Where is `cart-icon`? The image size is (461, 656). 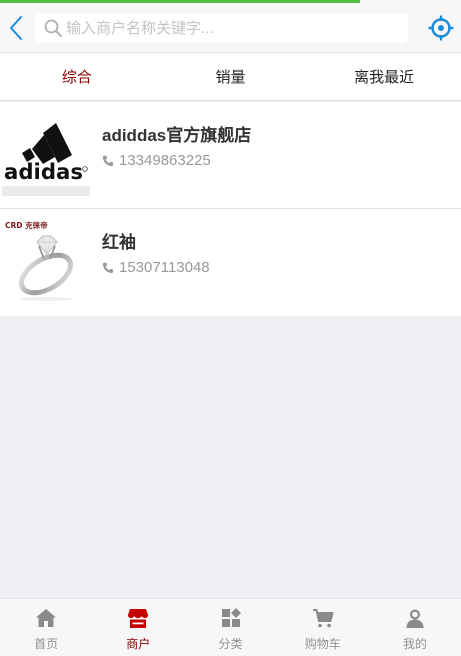
cart-icon is located at coordinates (323, 618).